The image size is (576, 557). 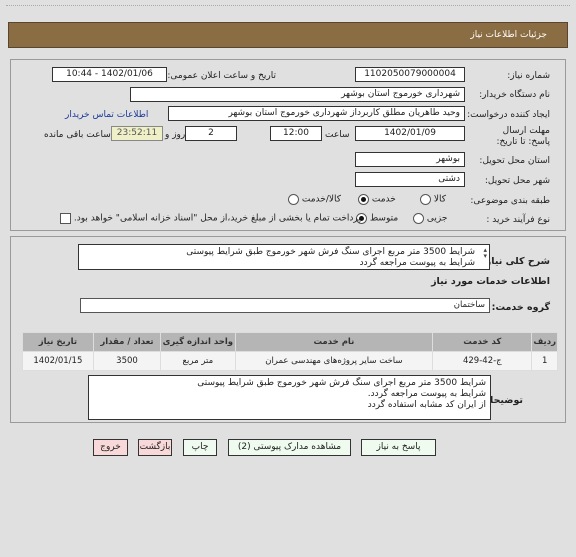 What do you see at coordinates (334, 342) in the screenshot?
I see `col-service-name: نام خدمت` at bounding box center [334, 342].